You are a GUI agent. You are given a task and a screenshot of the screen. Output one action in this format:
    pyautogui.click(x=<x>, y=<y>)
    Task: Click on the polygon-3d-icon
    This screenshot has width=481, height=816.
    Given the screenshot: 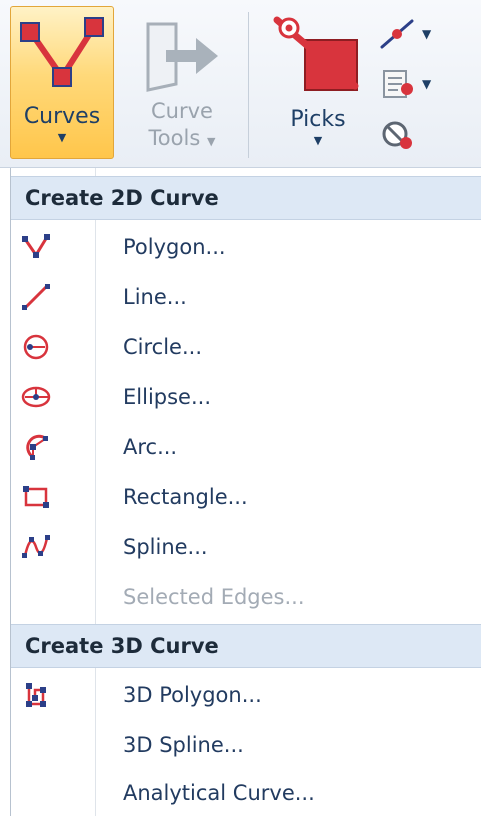 What is the action you would take?
    pyautogui.click(x=36, y=695)
    